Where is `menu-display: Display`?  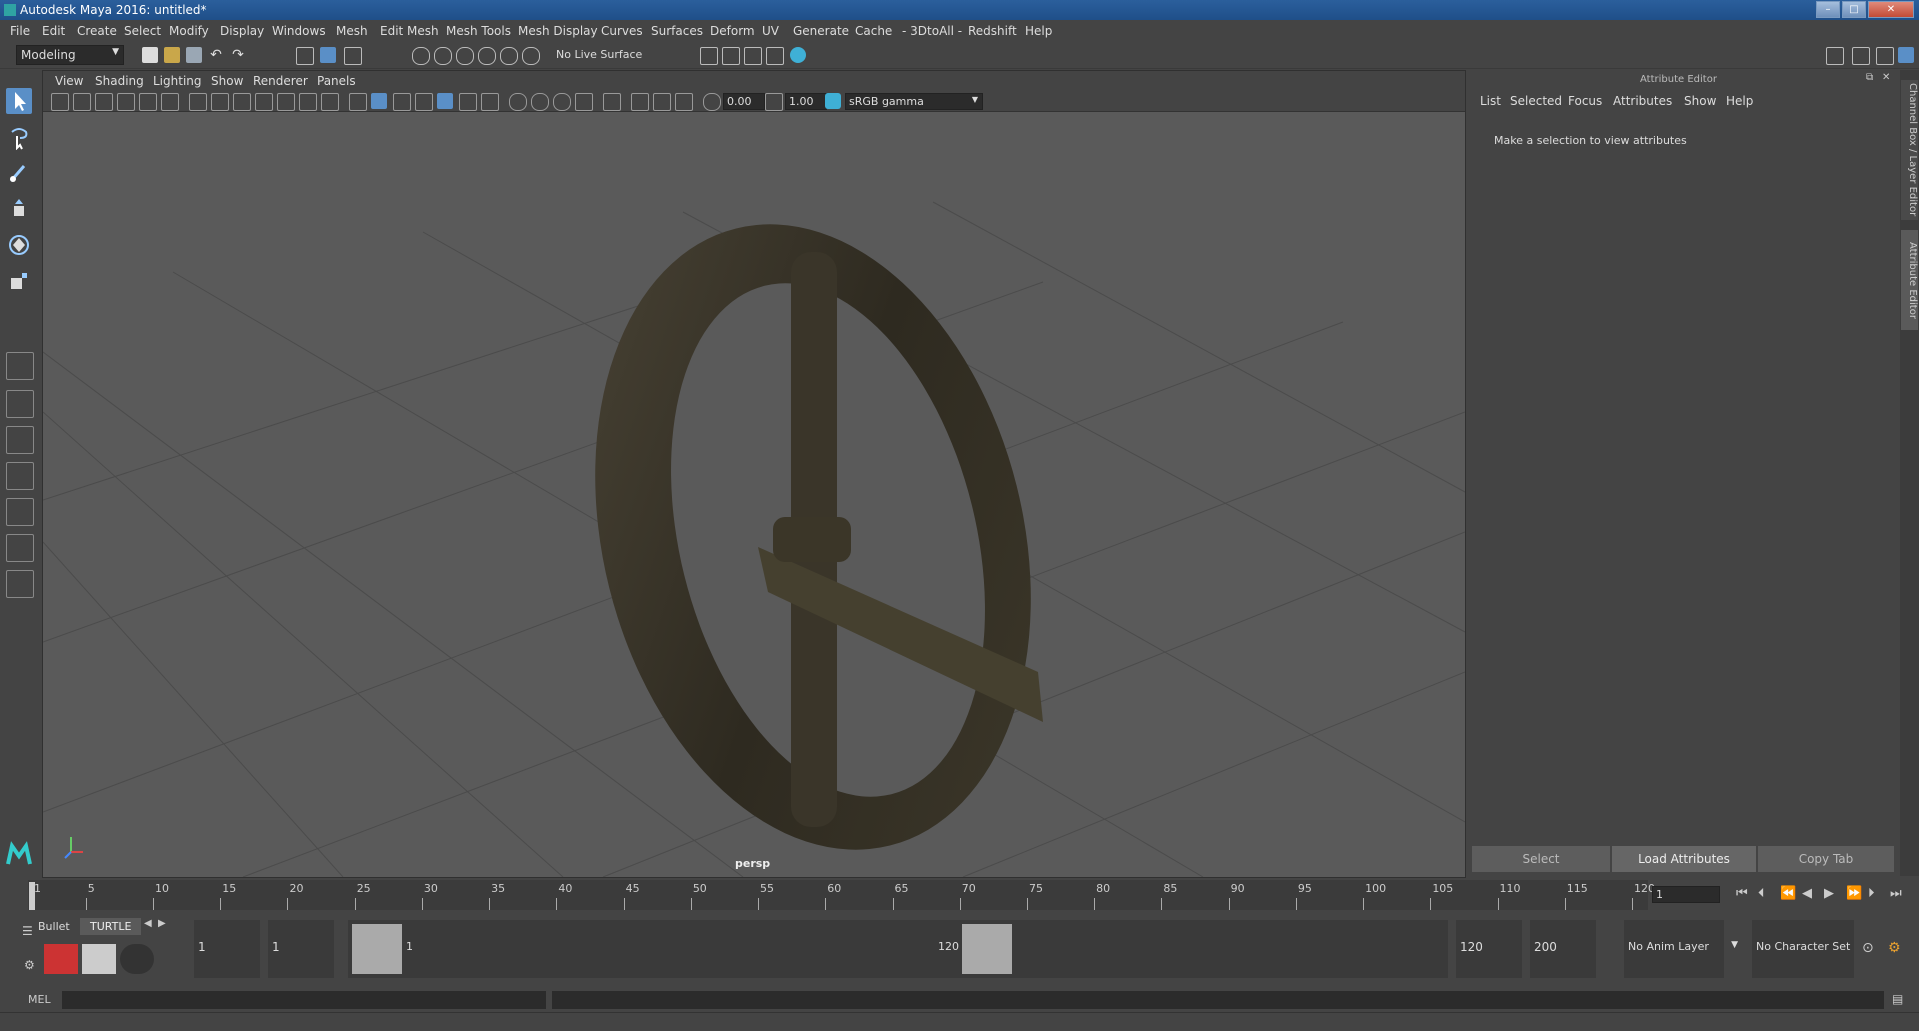
menu-display: Display is located at coordinates (242, 31).